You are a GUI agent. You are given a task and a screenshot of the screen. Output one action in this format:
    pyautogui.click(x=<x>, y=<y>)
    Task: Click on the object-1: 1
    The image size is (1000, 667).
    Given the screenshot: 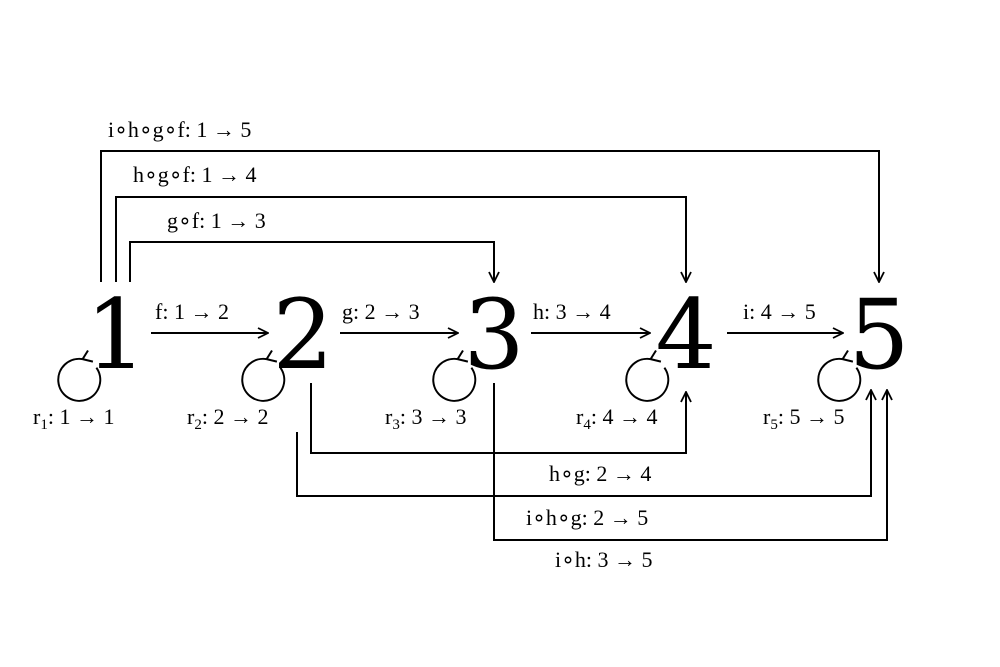 What is the action you would take?
    pyautogui.click(x=115, y=335)
    